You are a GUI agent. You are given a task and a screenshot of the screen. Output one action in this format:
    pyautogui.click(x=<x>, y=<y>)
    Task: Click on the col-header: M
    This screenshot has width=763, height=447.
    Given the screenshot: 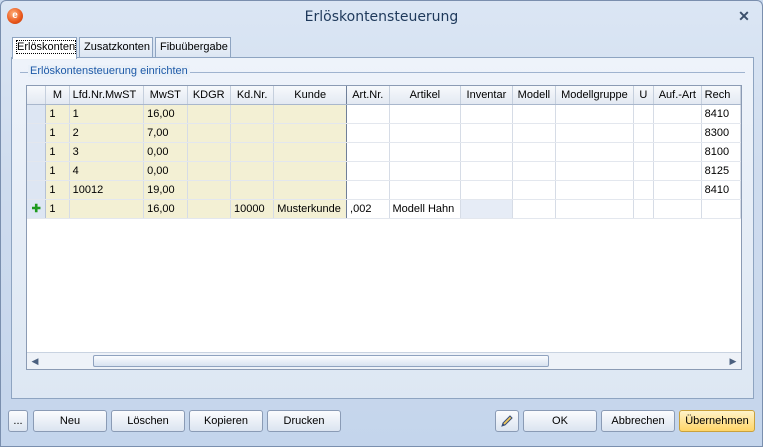 What is the action you would take?
    pyautogui.click(x=57, y=95)
    